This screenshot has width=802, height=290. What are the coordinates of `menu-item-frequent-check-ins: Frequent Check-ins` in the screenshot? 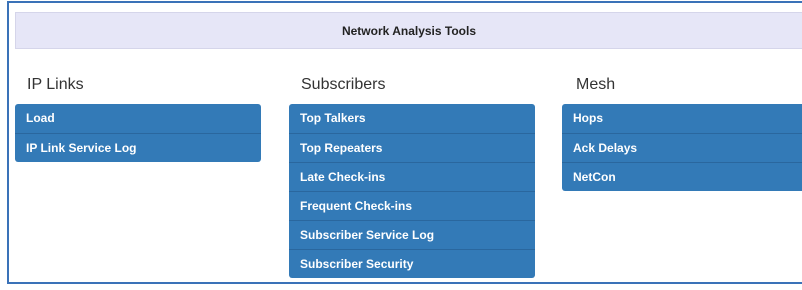 It's located at (412, 205).